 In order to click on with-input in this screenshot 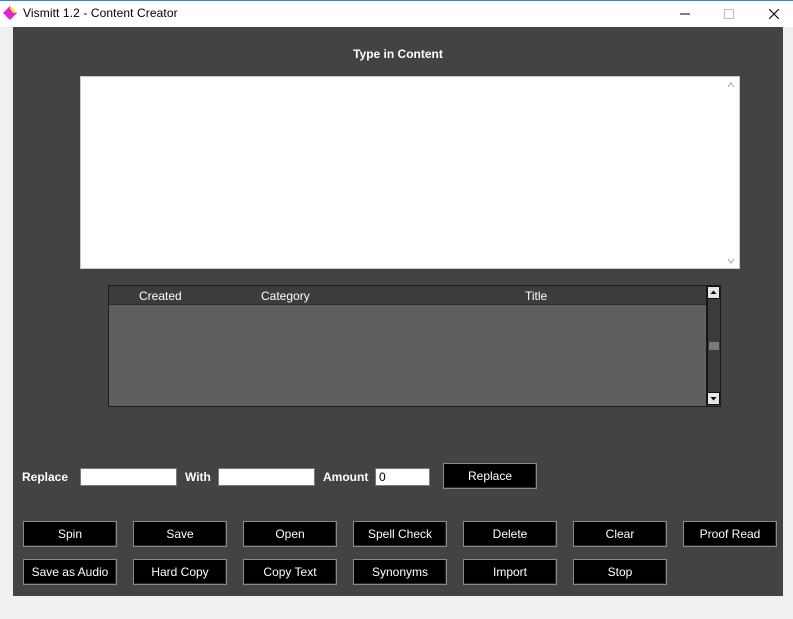, I will do `click(266, 477)`.